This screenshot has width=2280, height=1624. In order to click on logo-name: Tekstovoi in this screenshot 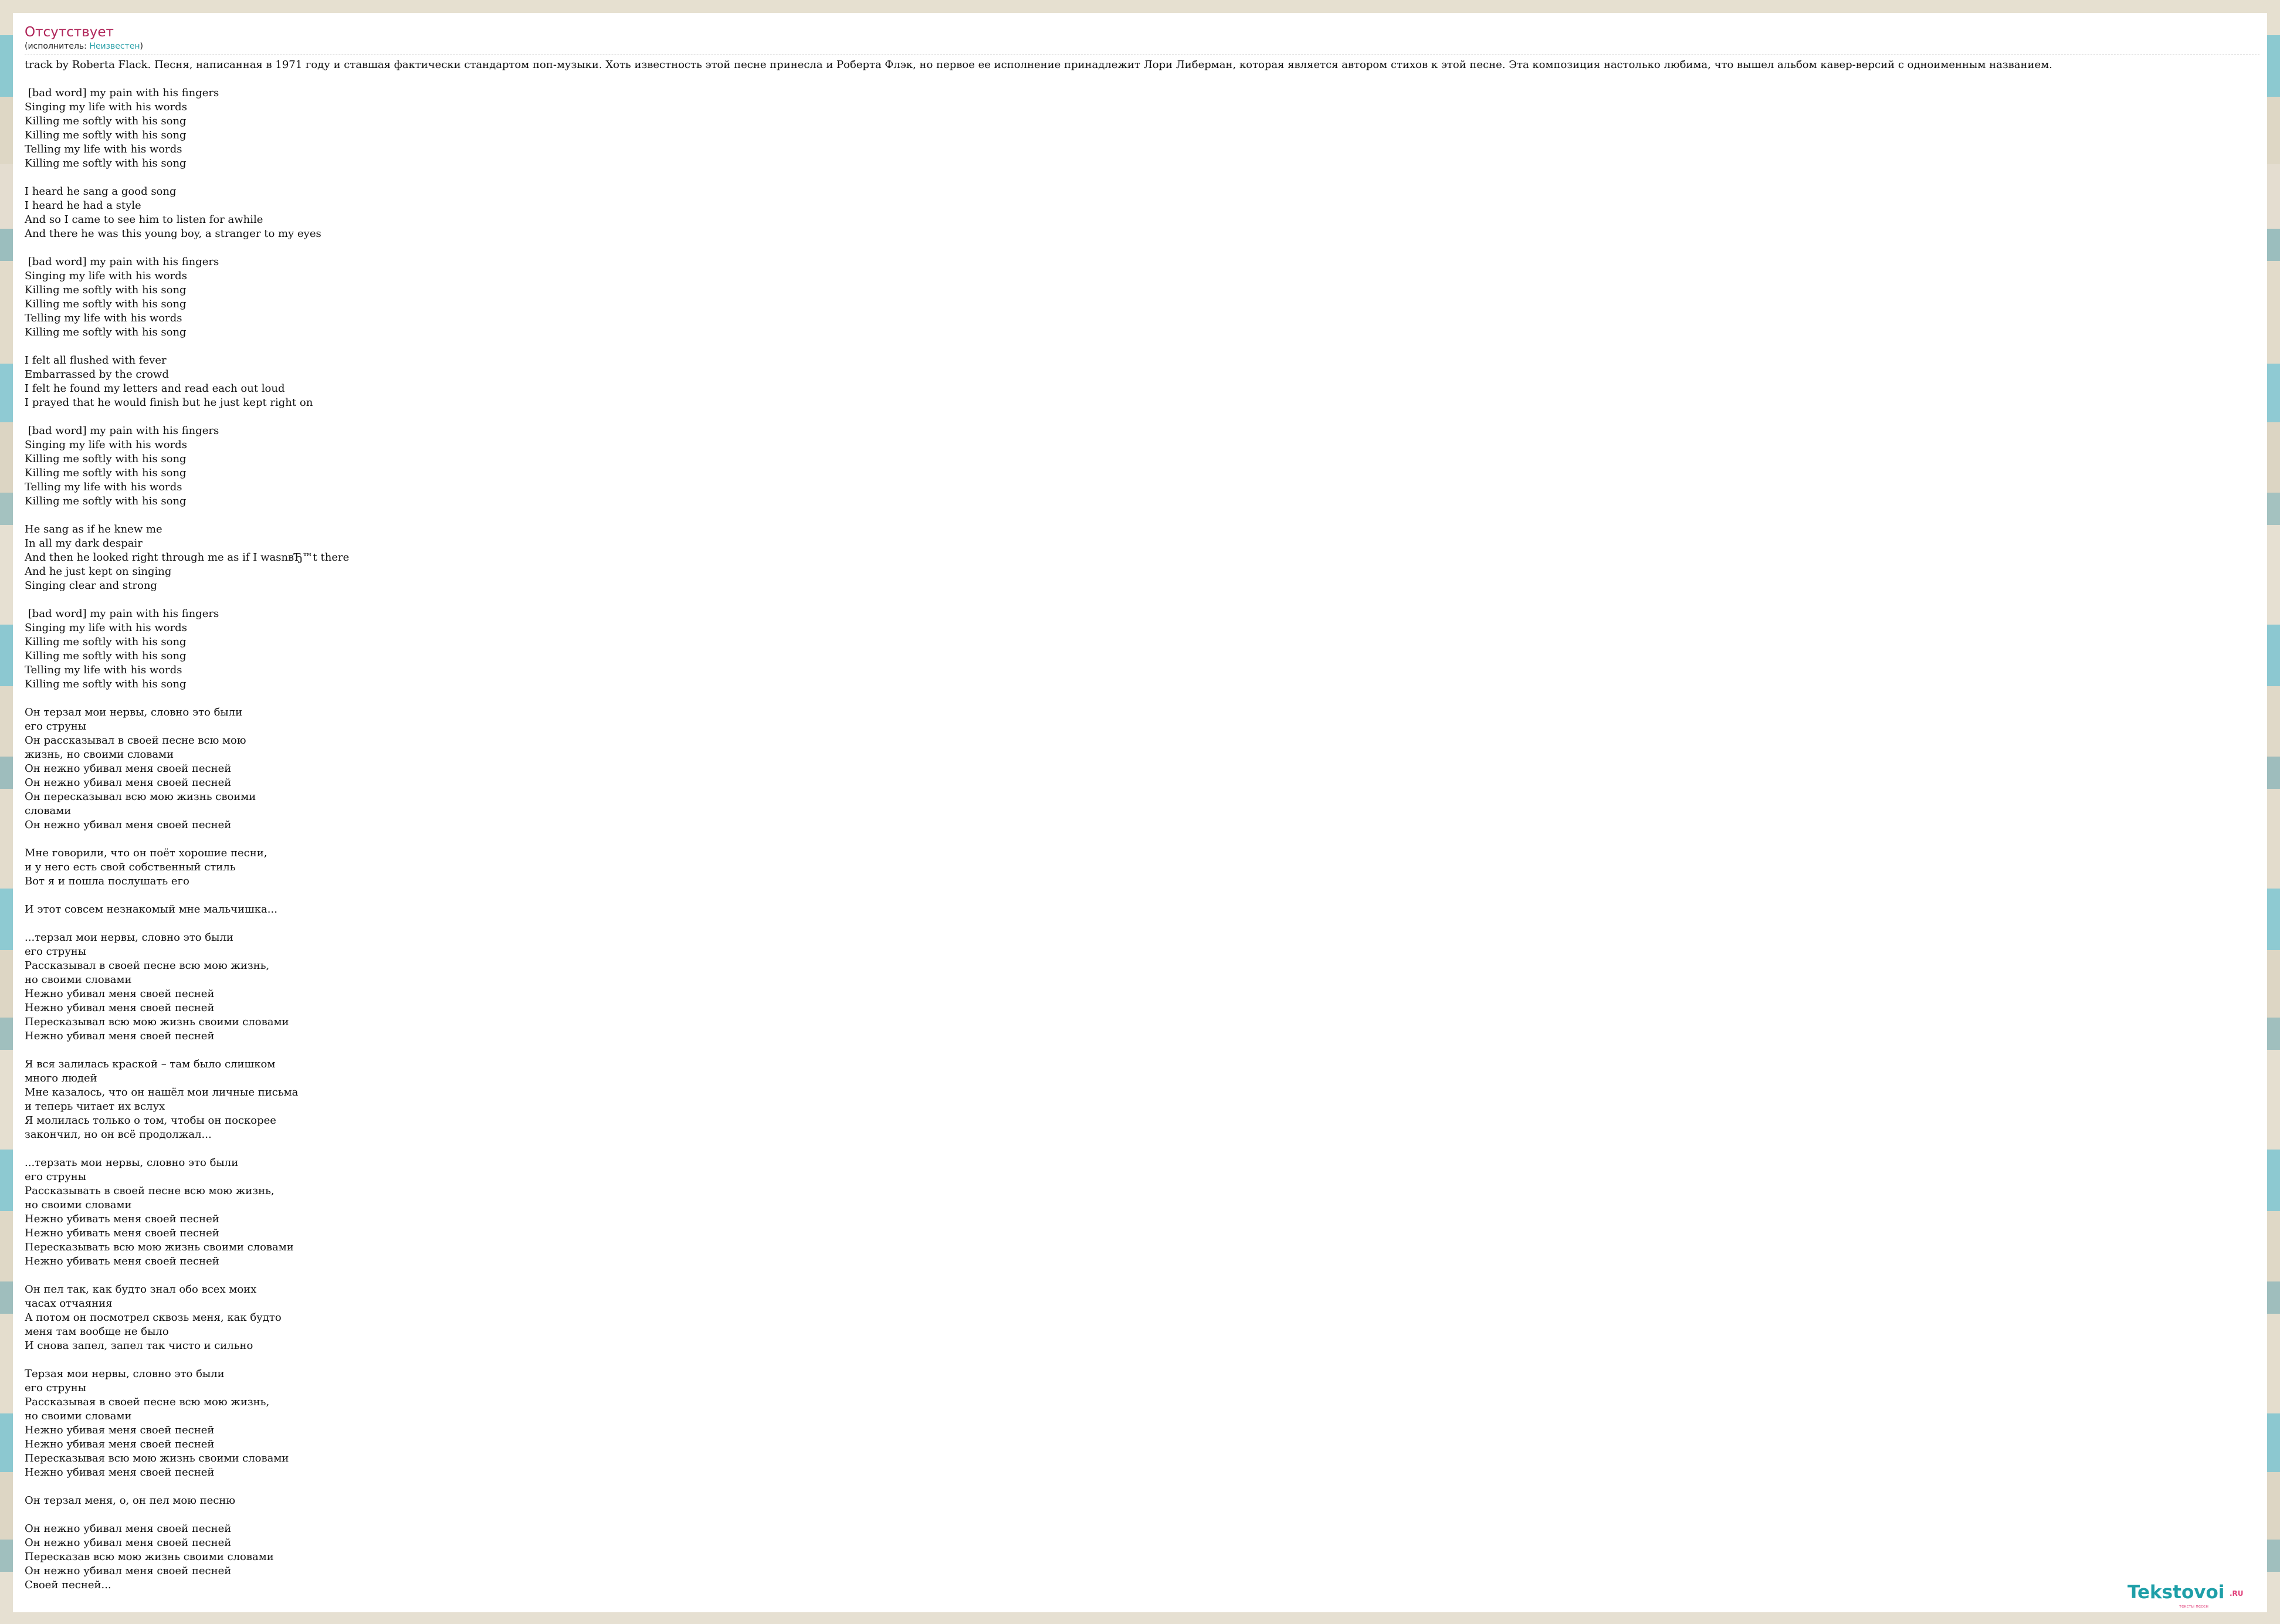, I will do `click(2176, 1592)`.